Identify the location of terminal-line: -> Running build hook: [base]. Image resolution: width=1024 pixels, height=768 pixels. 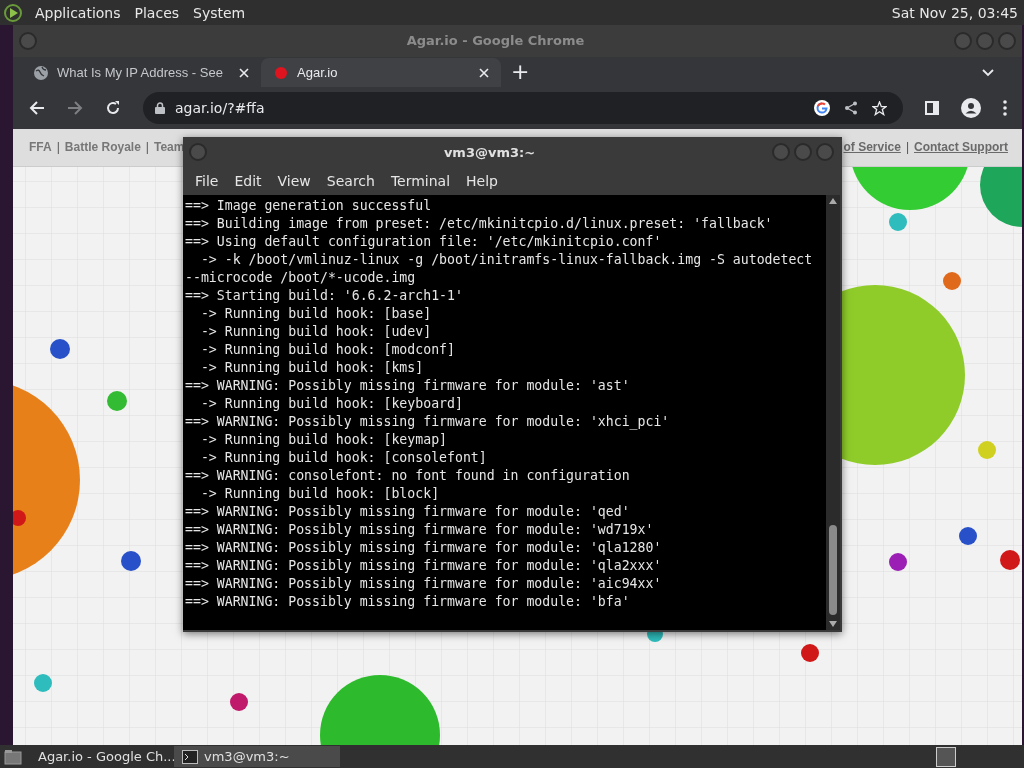
(316, 314).